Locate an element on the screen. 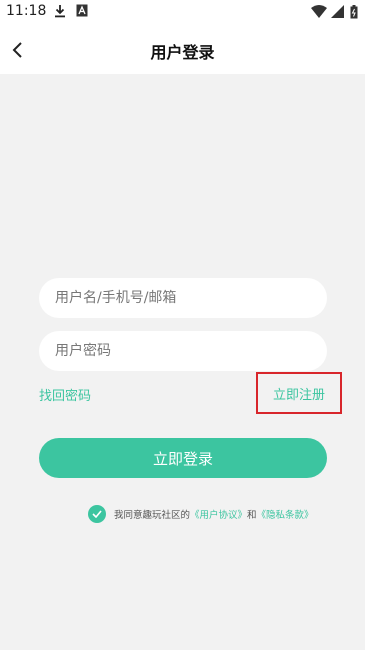  agreement-row: 我同意趣玩社区的 《用户协议》 和 《隐私条款》 is located at coordinates (201, 514).